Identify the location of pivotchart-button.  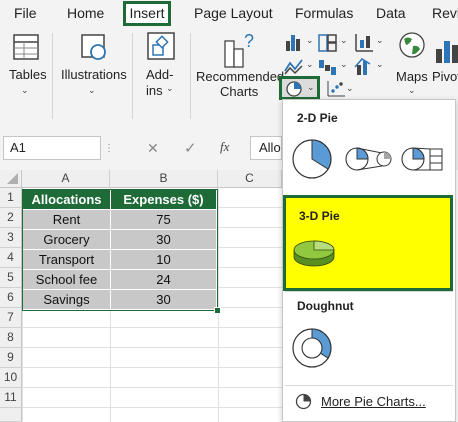
(446, 49).